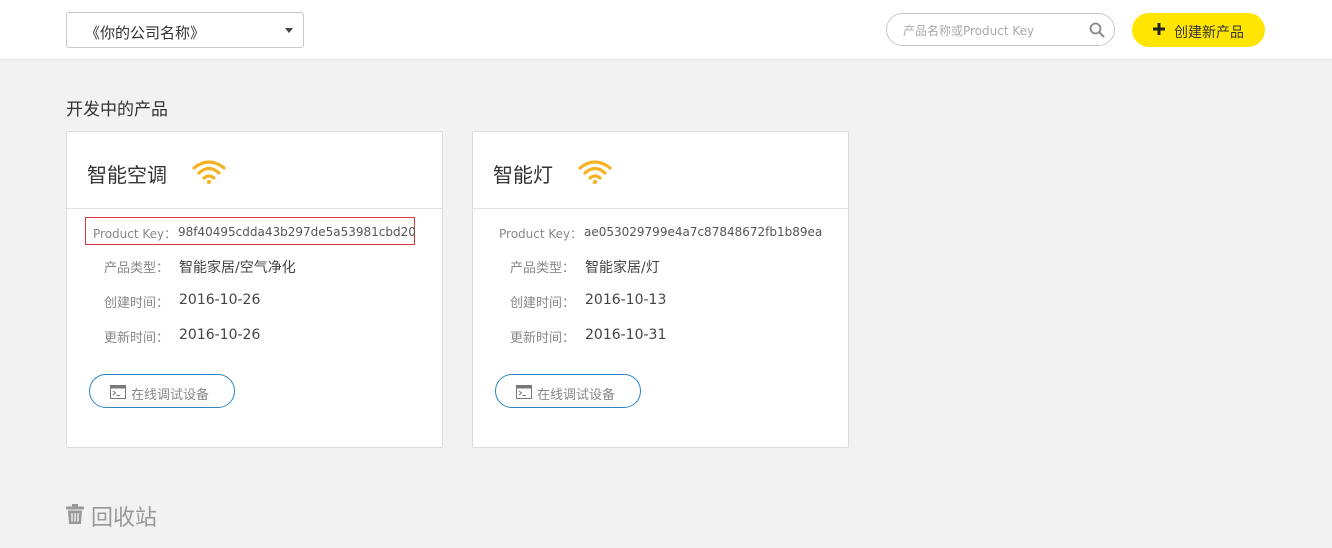 The height and width of the screenshot is (548, 1332). What do you see at coordinates (75, 514) in the screenshot?
I see `trash-icon` at bounding box center [75, 514].